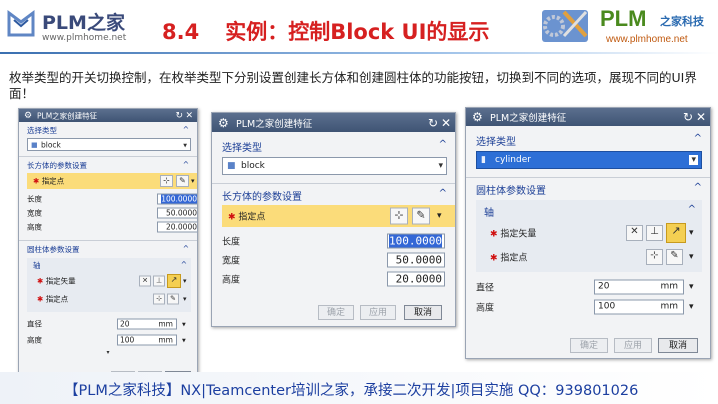 Image resolution: width=718 pixels, height=404 pixels. I want to click on width-row: 宽度 50.0000, so click(112, 212).